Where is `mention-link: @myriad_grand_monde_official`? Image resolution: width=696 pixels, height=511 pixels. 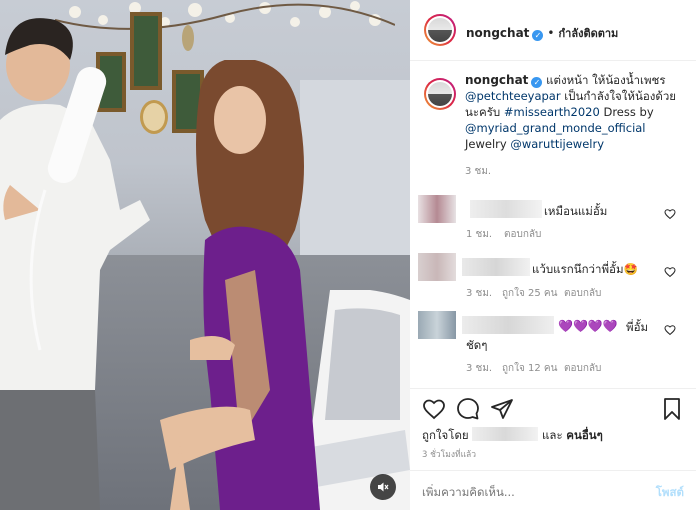 mention-link: @myriad_grand_monde_official is located at coordinates (555, 128).